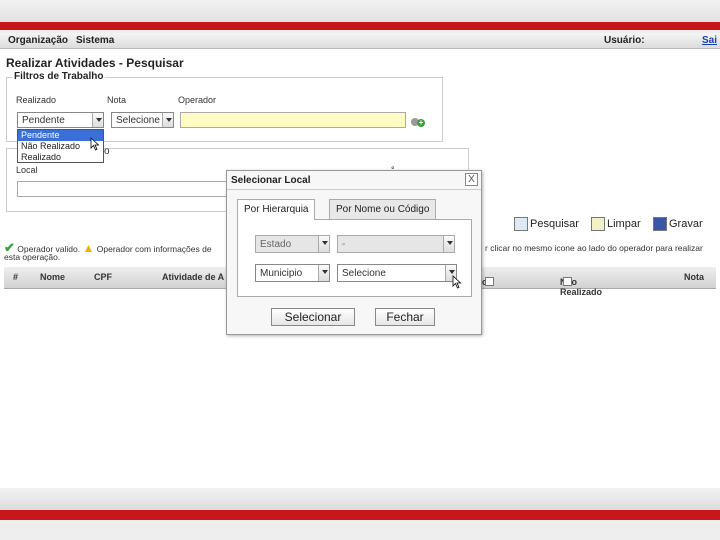 This screenshot has width=720, height=540. I want to click on municipio-type-select: Municipio, so click(292, 273).